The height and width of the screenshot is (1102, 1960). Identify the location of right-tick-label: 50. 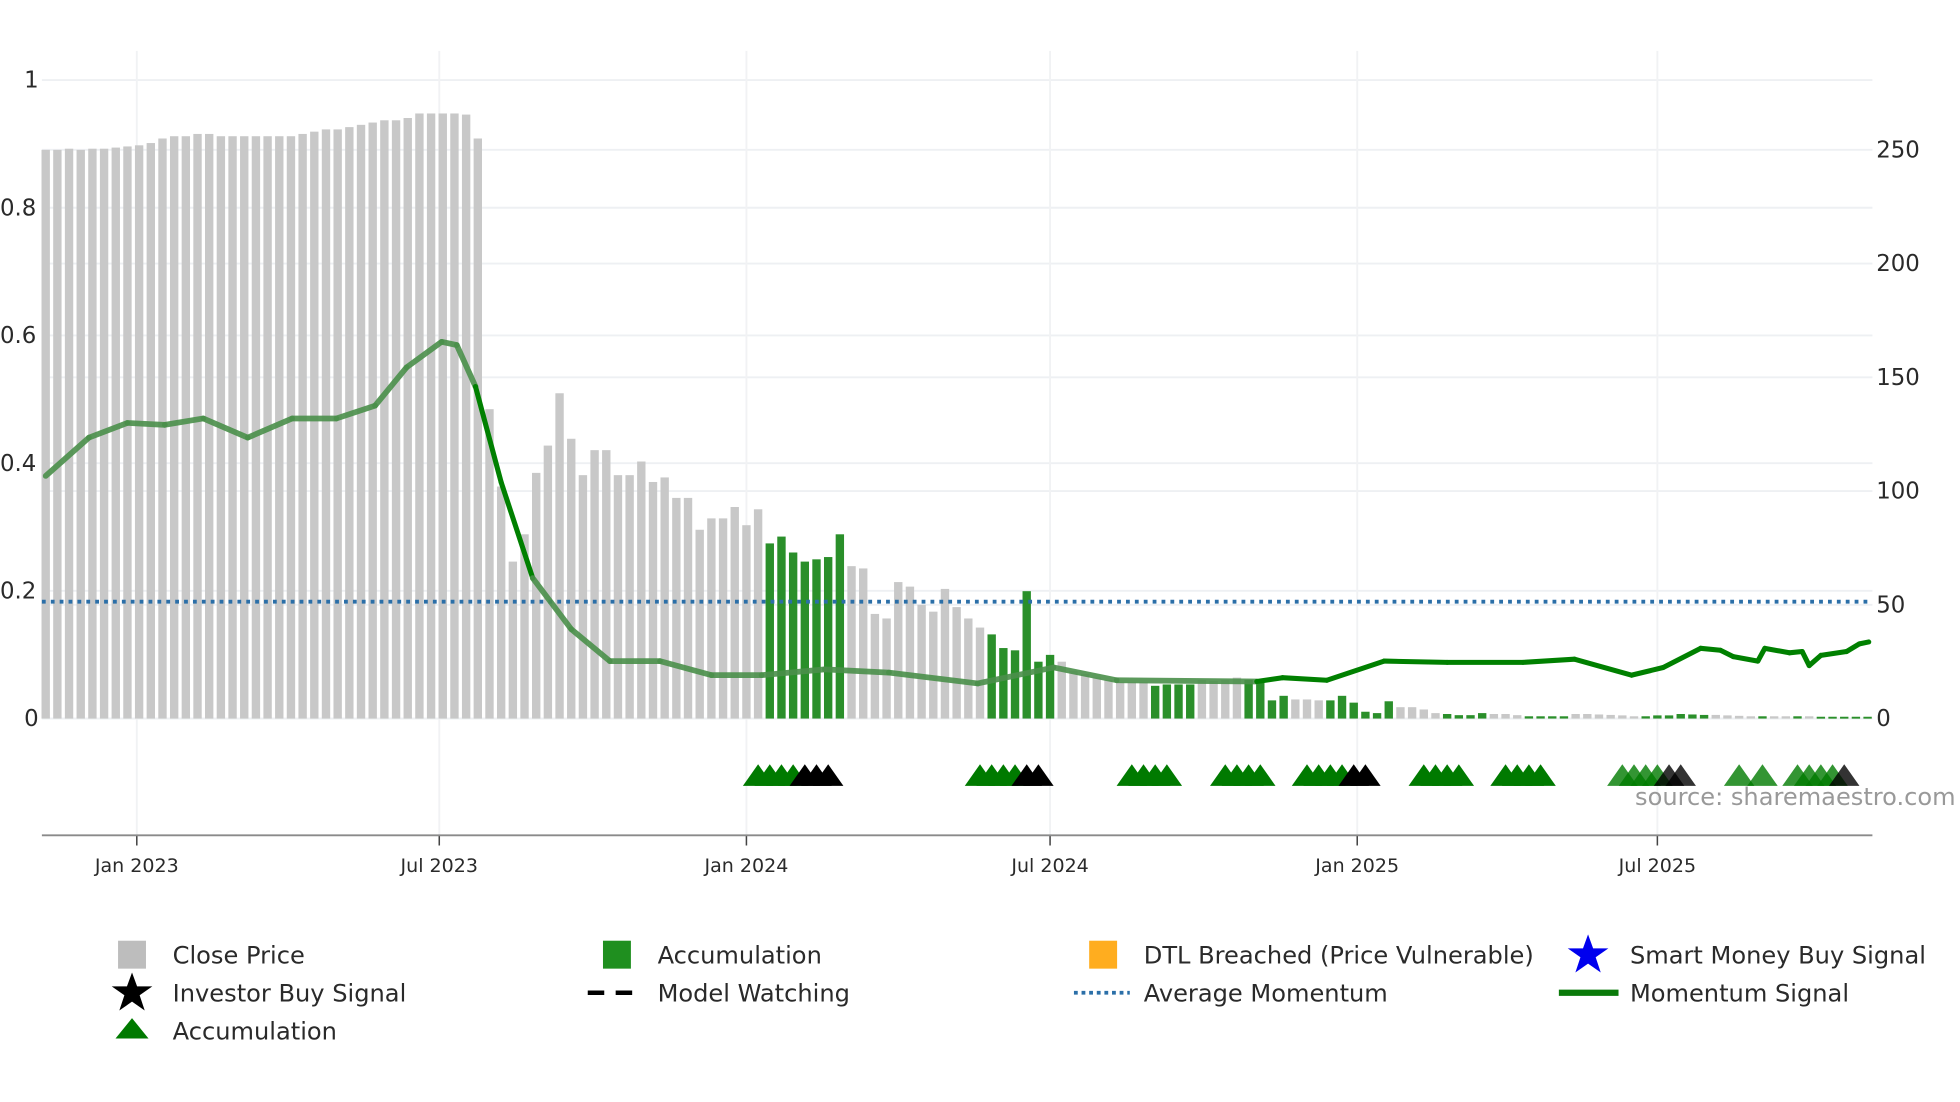
(1890, 605).